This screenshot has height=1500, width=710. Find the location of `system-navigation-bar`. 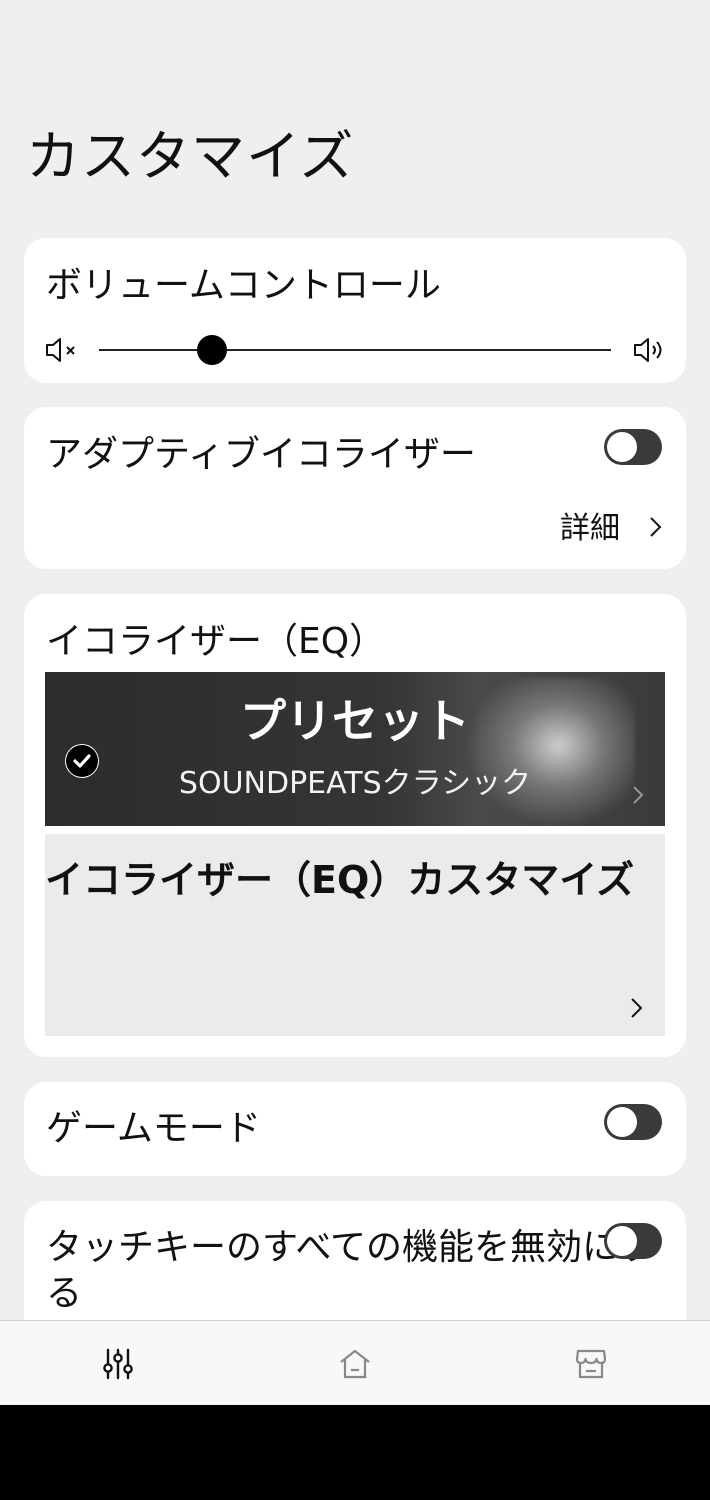

system-navigation-bar is located at coordinates (355, 1452).